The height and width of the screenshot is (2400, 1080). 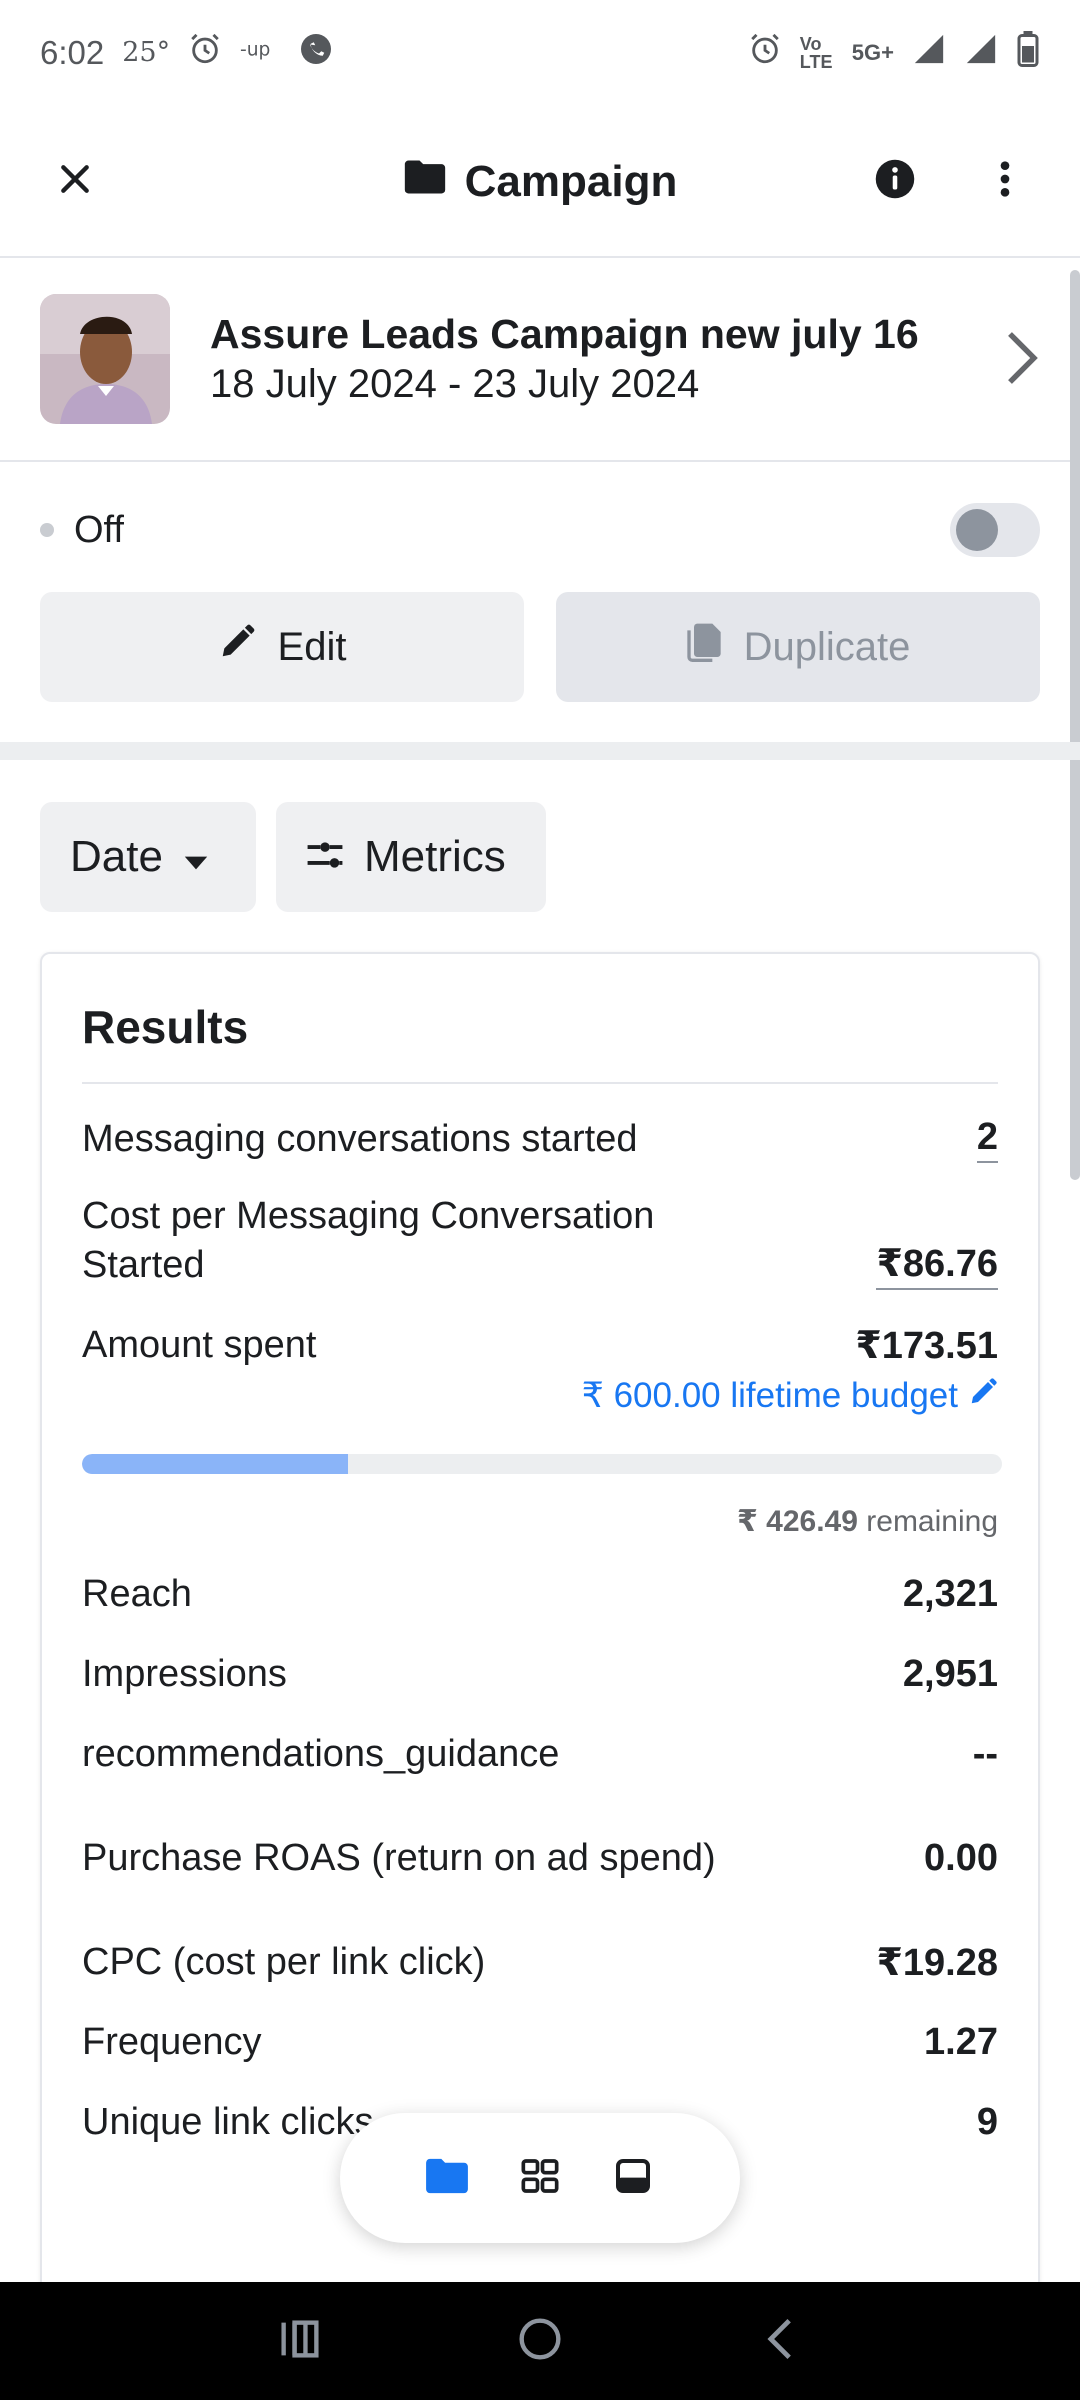 I want to click on metric-value: 0.00, so click(x=961, y=1857).